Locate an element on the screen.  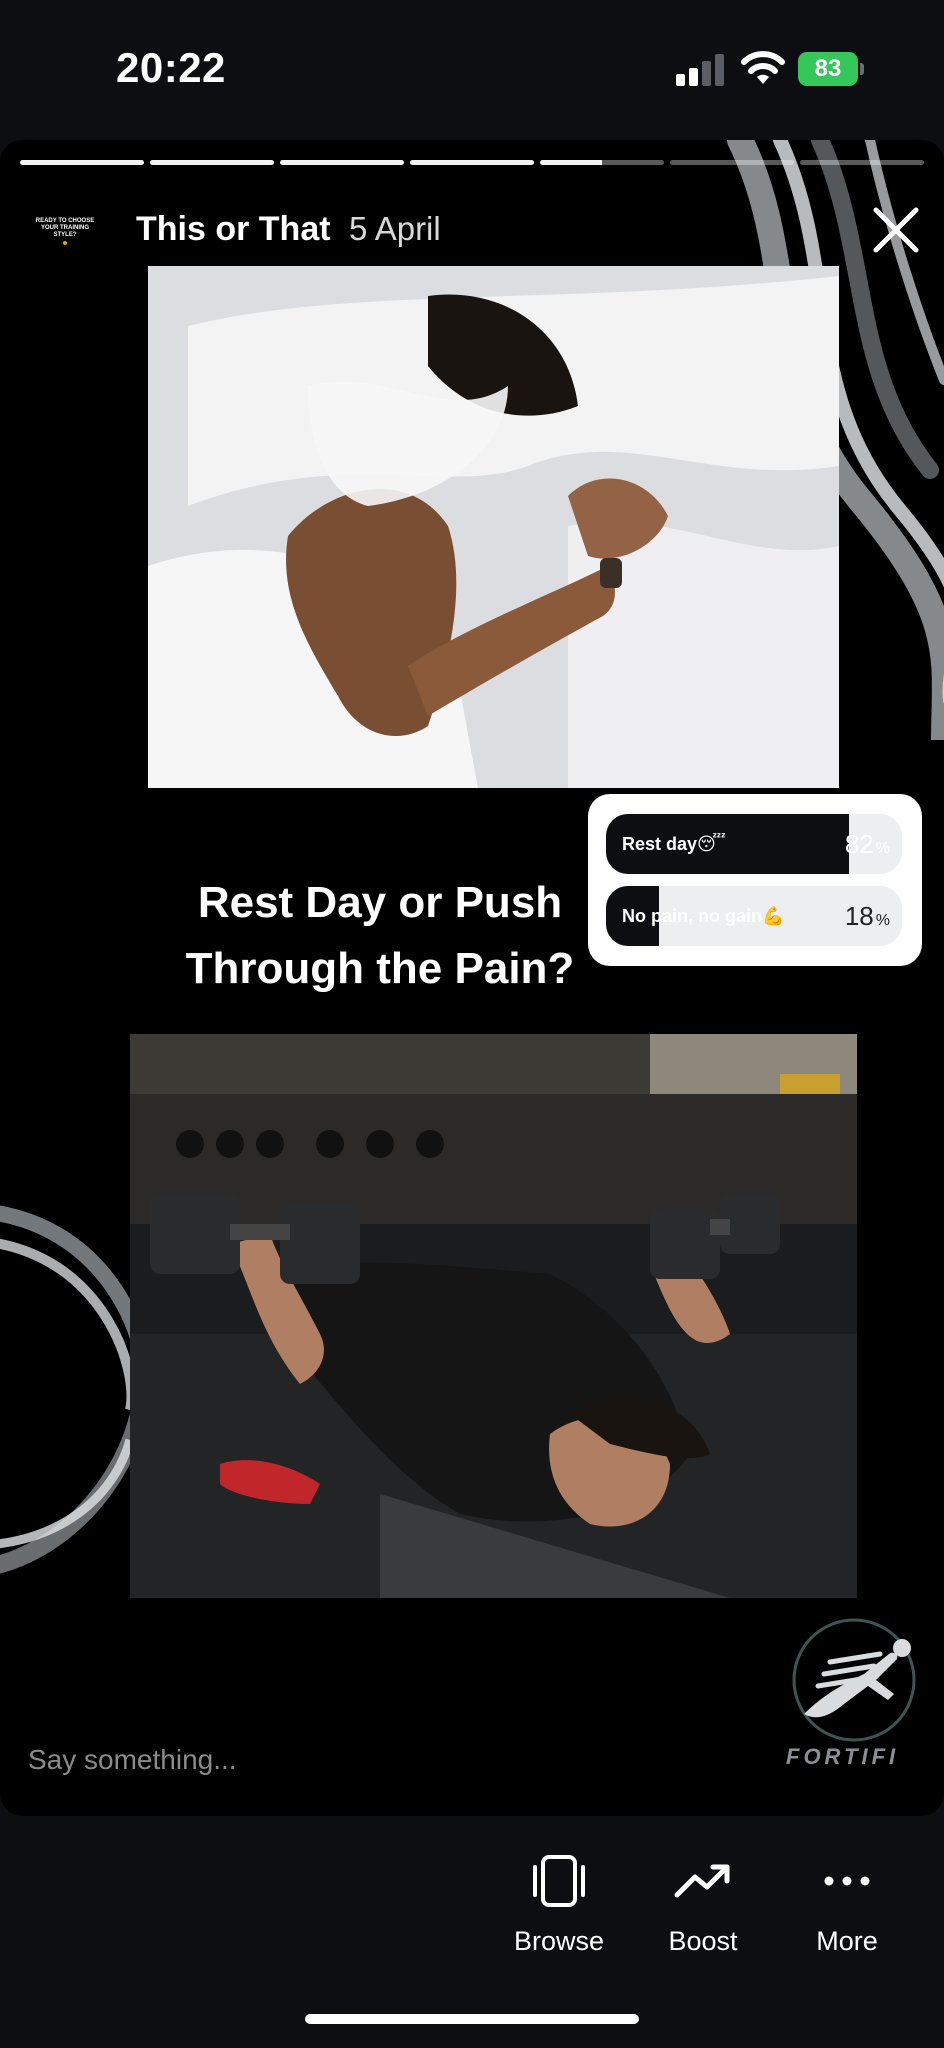
poll-option-rest-day: Rest day😴 82% is located at coordinates (754, 844).